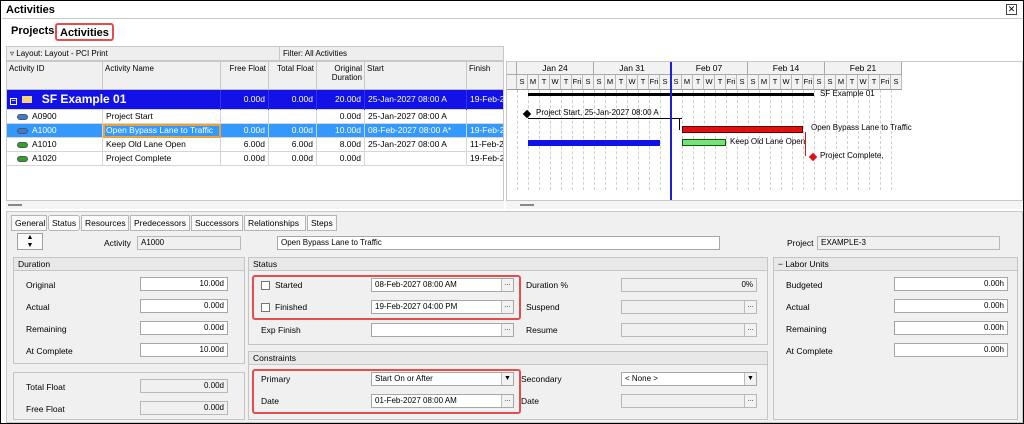 Image resolution: width=1024 pixels, height=424 pixels. Describe the element at coordinates (281, 330) in the screenshot. I see `exp-finish-label: Exp Finish` at that location.